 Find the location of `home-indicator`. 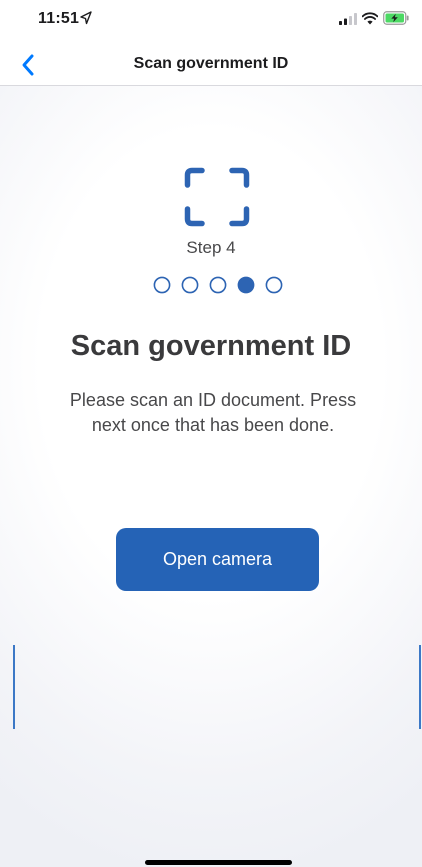

home-indicator is located at coordinates (218, 862).